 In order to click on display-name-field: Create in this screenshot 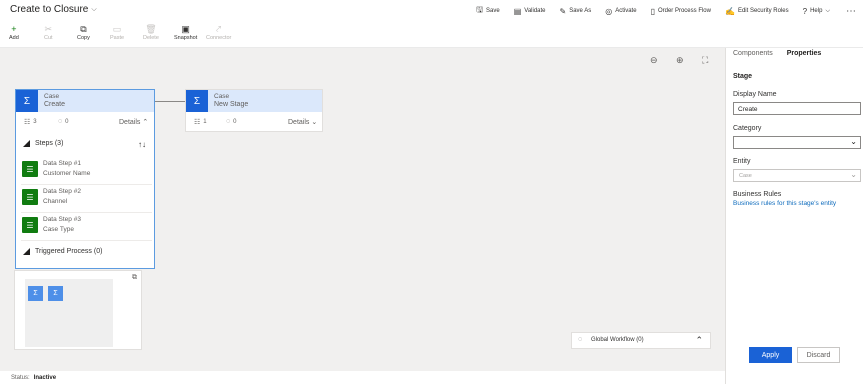, I will do `click(797, 108)`.